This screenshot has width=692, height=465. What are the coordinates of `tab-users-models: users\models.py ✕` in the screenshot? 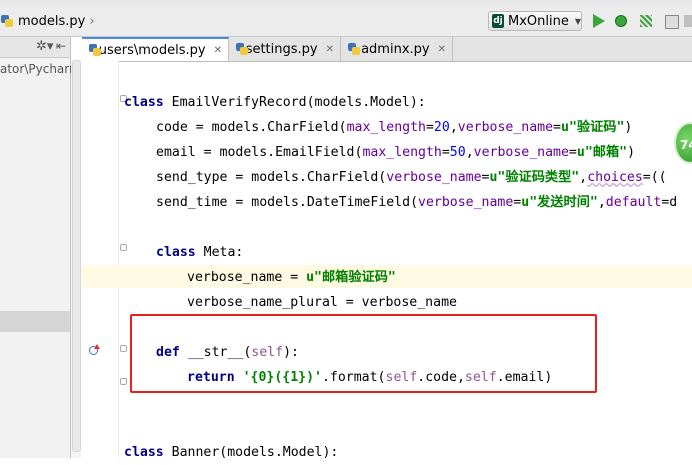 It's located at (155, 49).